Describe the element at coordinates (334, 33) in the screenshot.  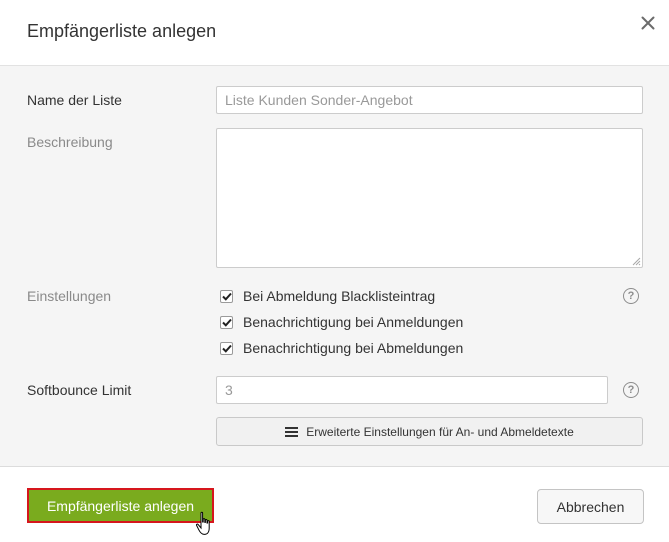
I see `dialog-header: Empfängerliste anlegen` at that location.